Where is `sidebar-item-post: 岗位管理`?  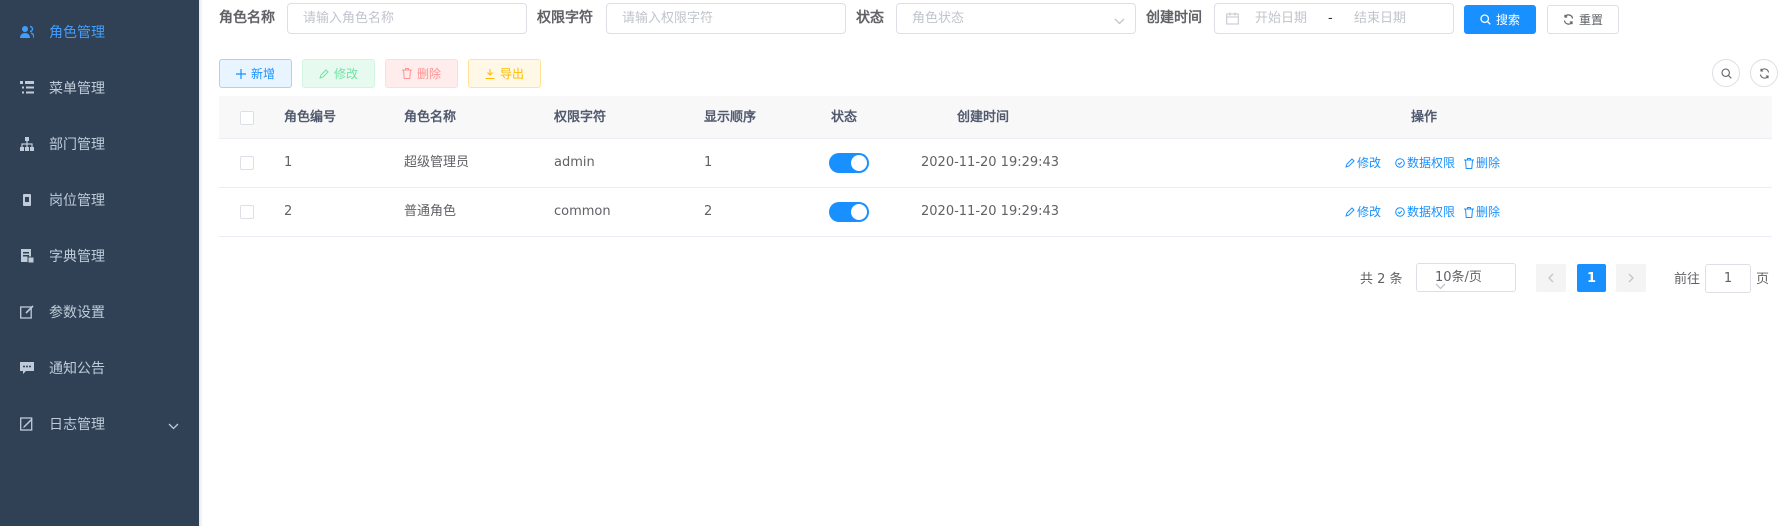
sidebar-item-post: 岗位管理 is located at coordinates (99, 200).